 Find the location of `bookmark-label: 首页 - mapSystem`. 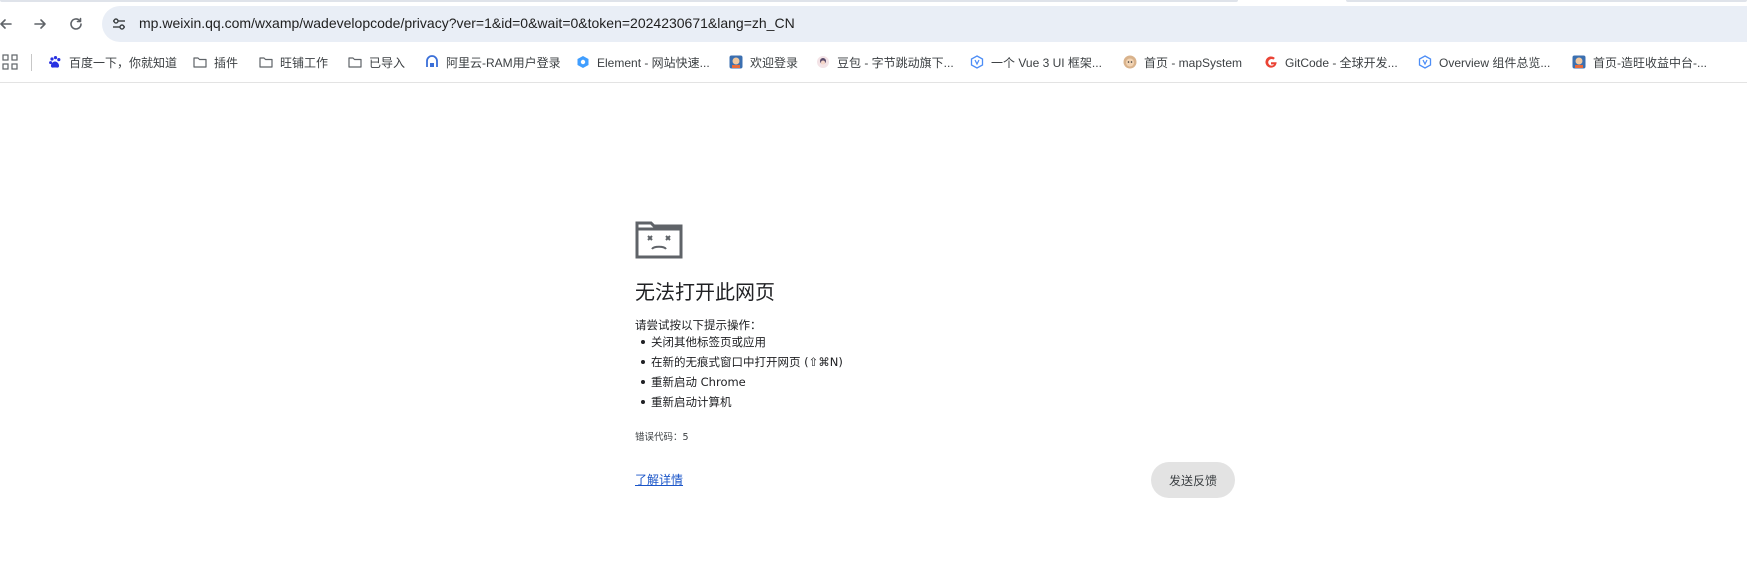

bookmark-label: 首页 - mapSystem is located at coordinates (1193, 62).